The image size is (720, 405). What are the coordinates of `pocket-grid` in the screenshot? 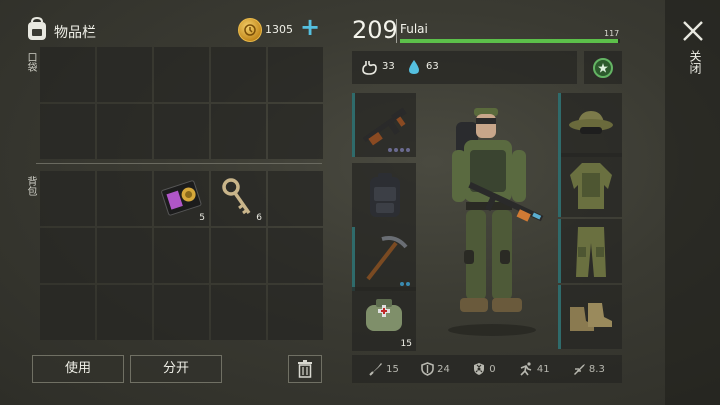 It's located at (181, 103).